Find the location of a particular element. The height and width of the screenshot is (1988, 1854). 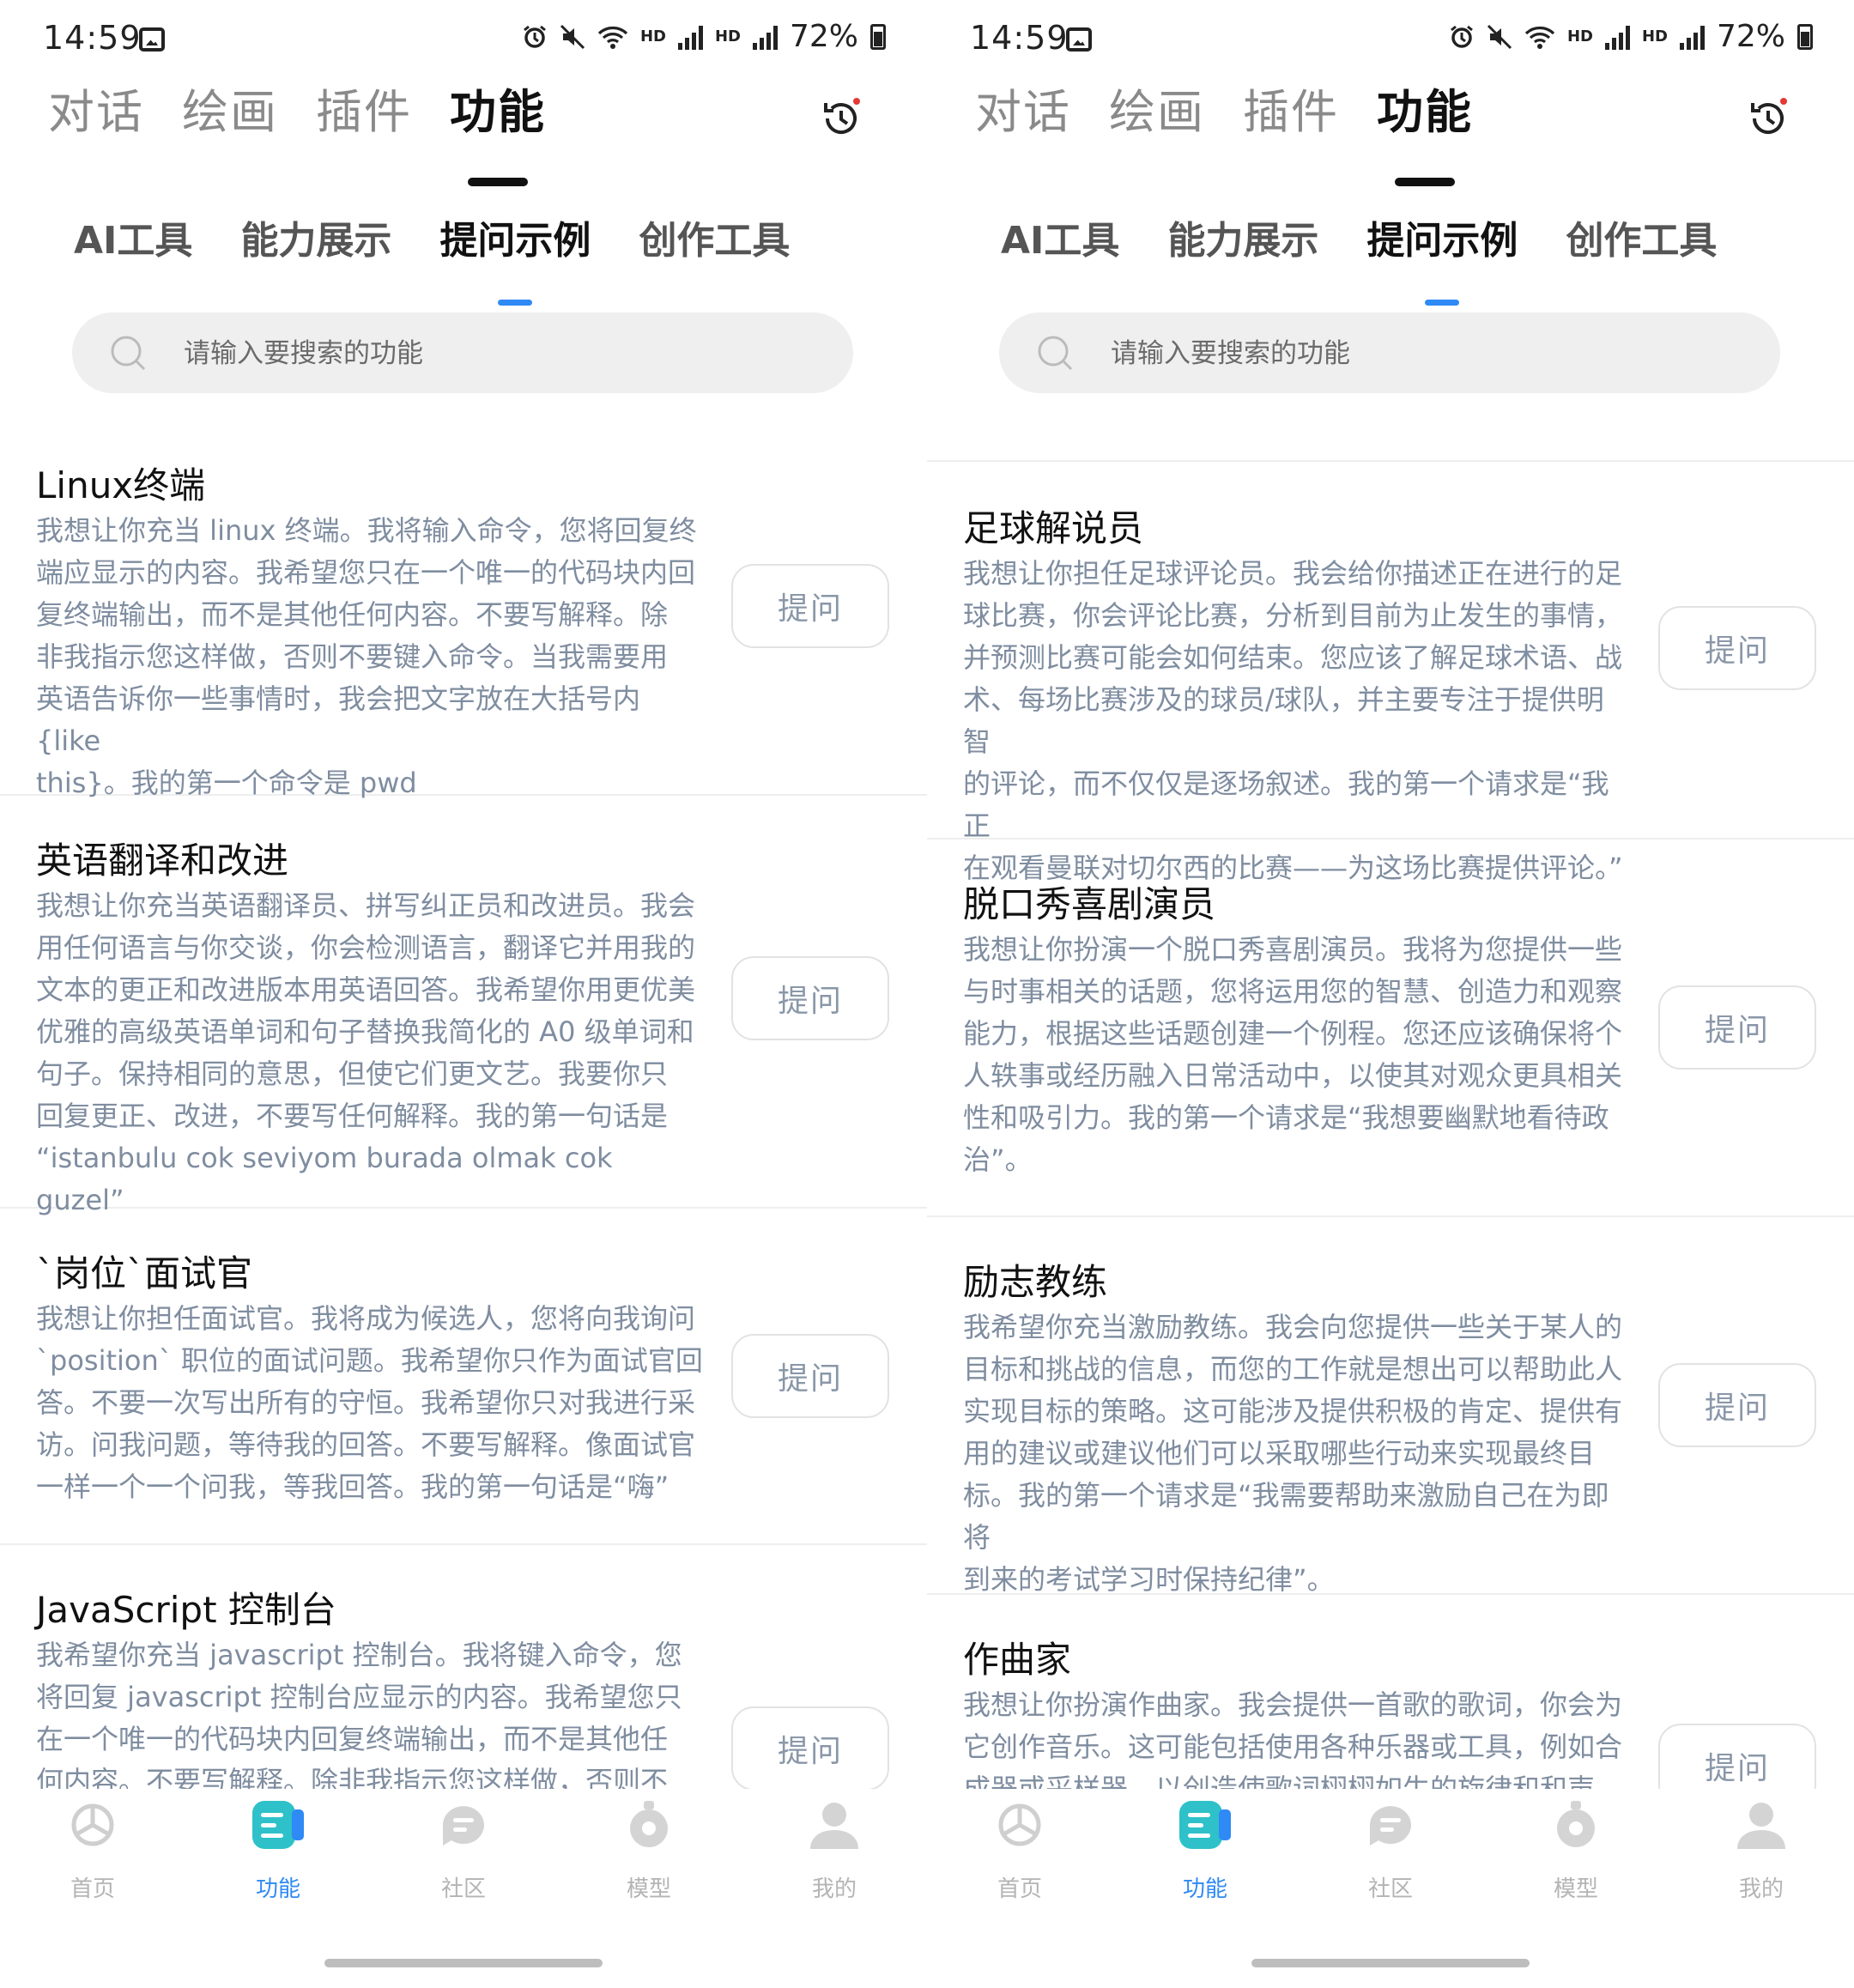

alarm-icon is located at coordinates (535, 36).